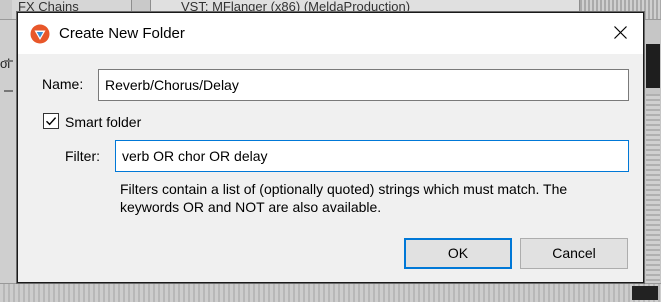 The height and width of the screenshot is (302, 661). Describe the element at coordinates (5, 63) in the screenshot. I see `background-left-text: ol` at that location.